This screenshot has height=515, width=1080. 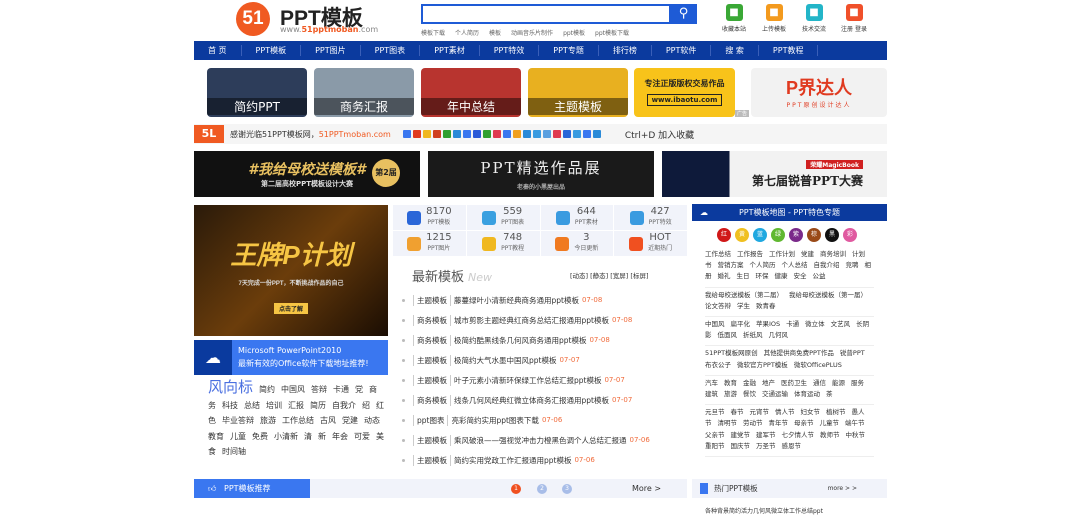 I want to click on topic-link: 元宵节, so click(x=760, y=412).